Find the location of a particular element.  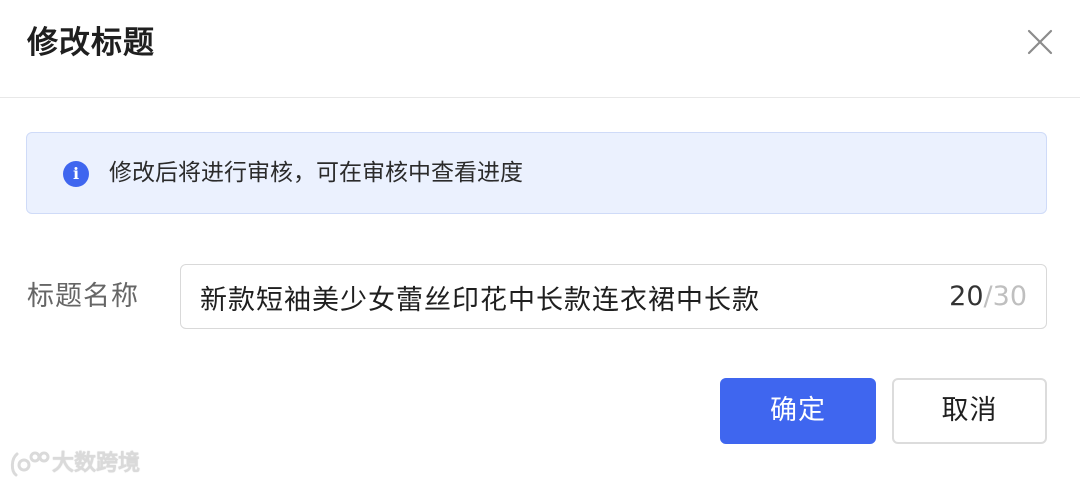

close-icon is located at coordinates (1040, 42).